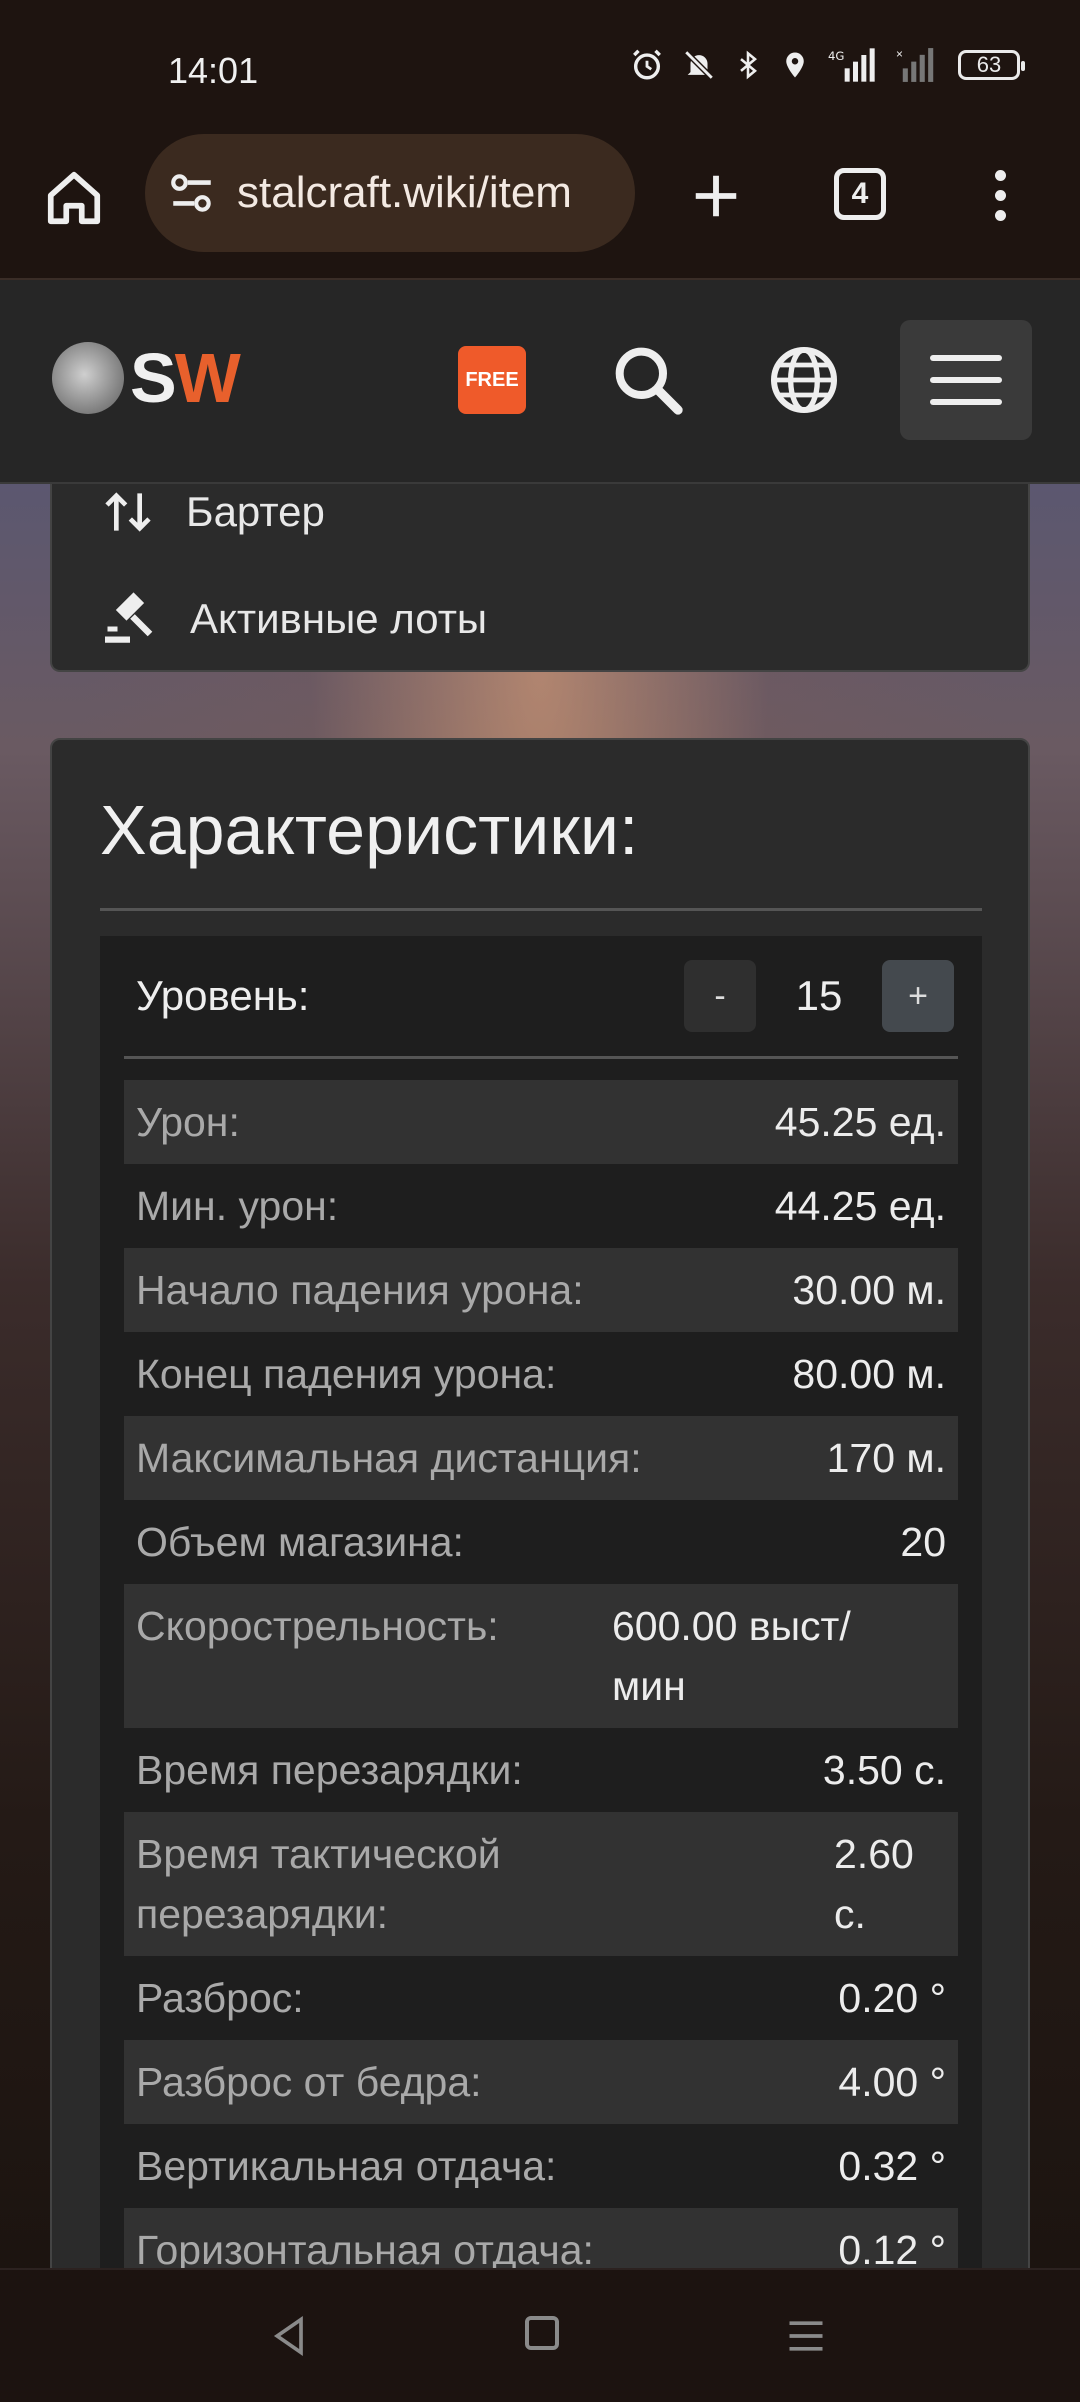 The width and height of the screenshot is (1080, 2402). I want to click on stat-row: Разброс от бедра: 4.00 °, so click(541, 2082).